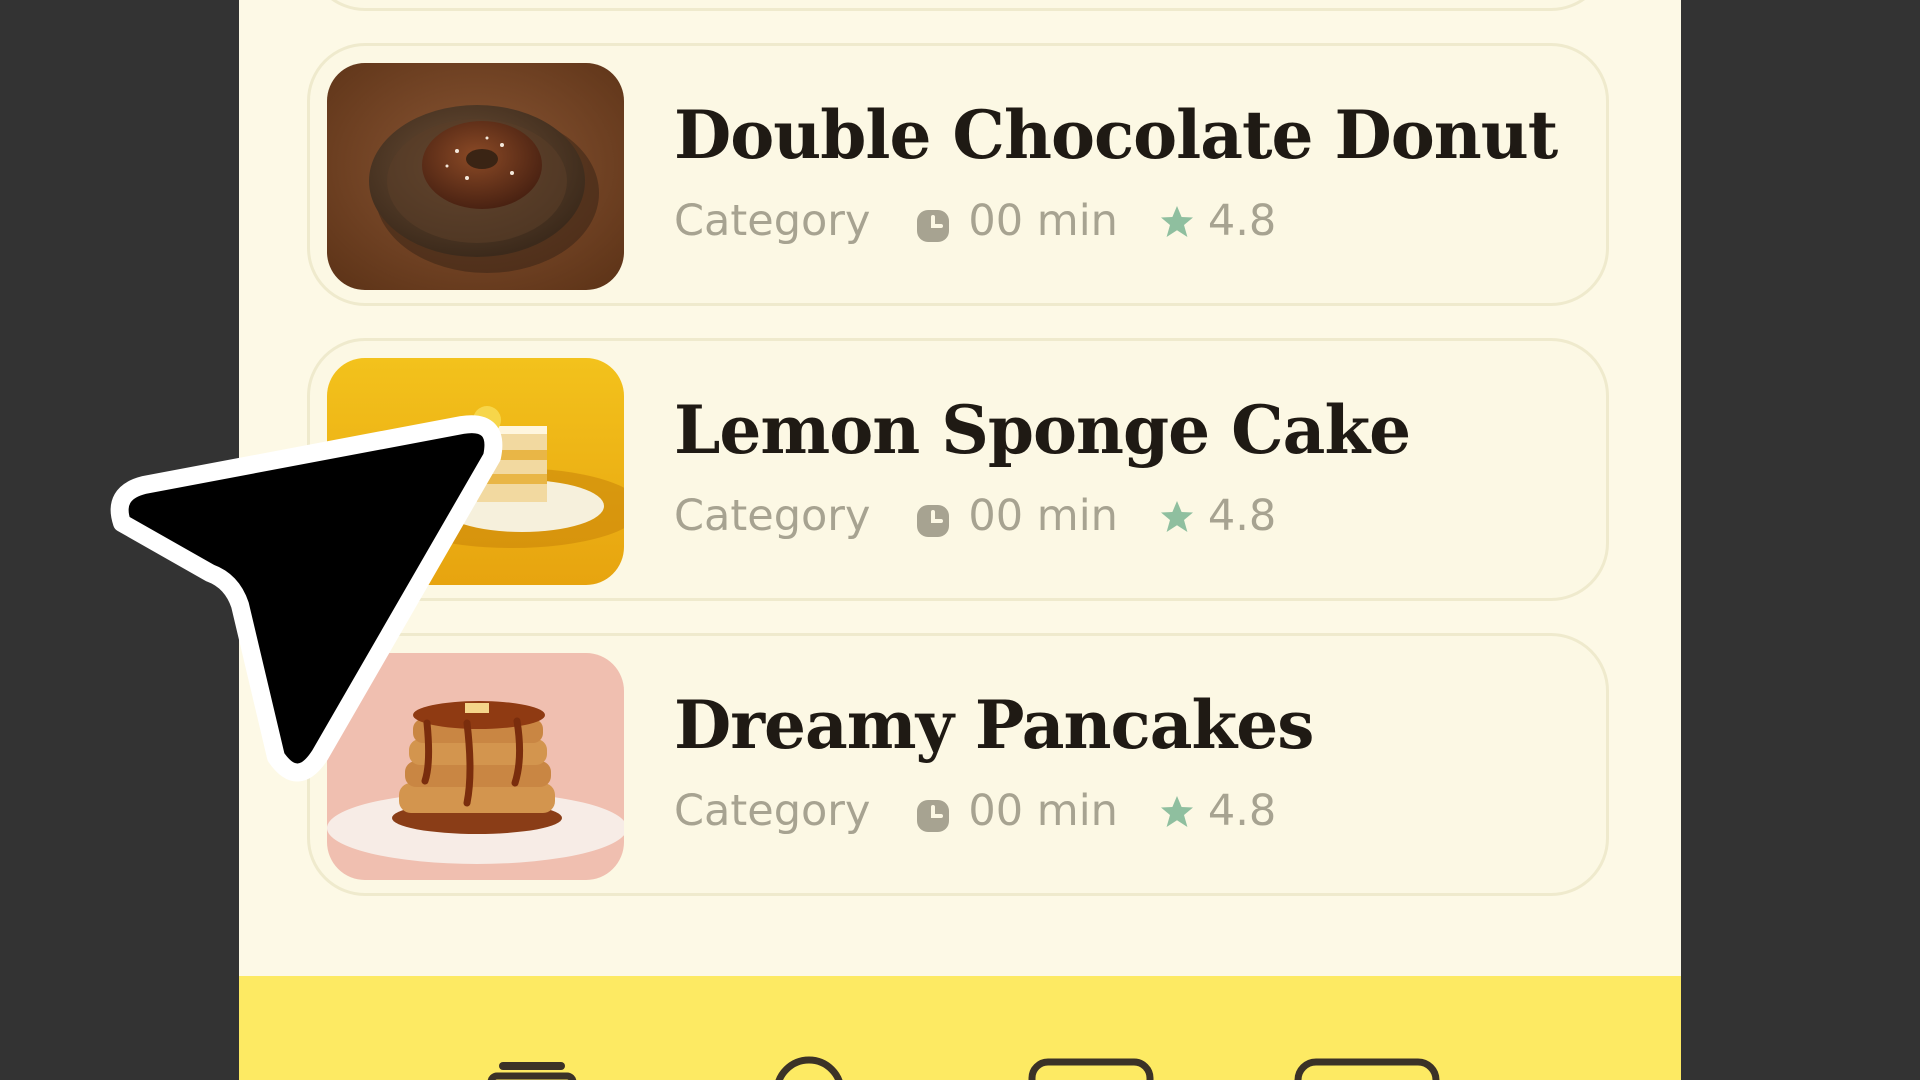 The image size is (1920, 1080). I want to click on bottom-nav-bar, so click(960, 1028).